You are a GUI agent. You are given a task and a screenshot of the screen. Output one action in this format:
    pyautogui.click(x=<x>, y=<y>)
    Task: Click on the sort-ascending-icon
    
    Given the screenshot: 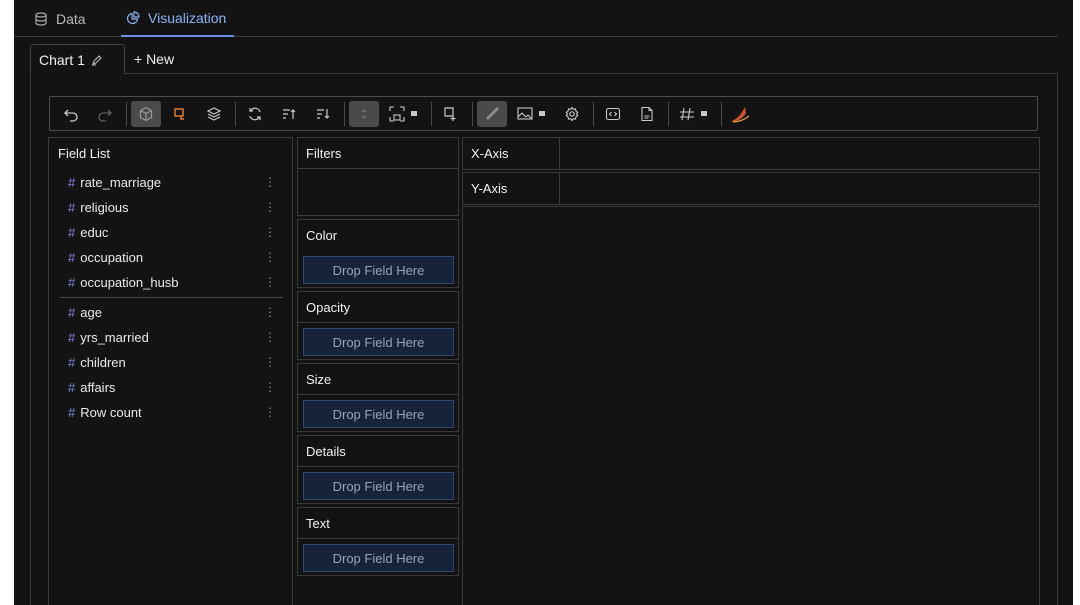 What is the action you would take?
    pyautogui.click(x=289, y=113)
    